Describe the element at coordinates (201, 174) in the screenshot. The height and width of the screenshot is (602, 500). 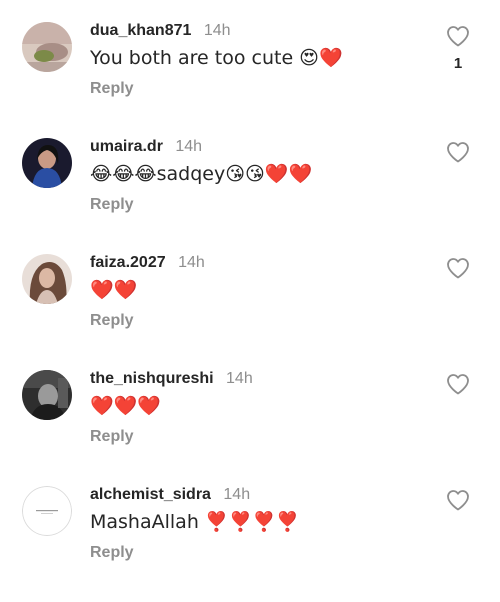
I see `comment-text: 😂😂😂sadqey😘😘❤️❤️` at that location.